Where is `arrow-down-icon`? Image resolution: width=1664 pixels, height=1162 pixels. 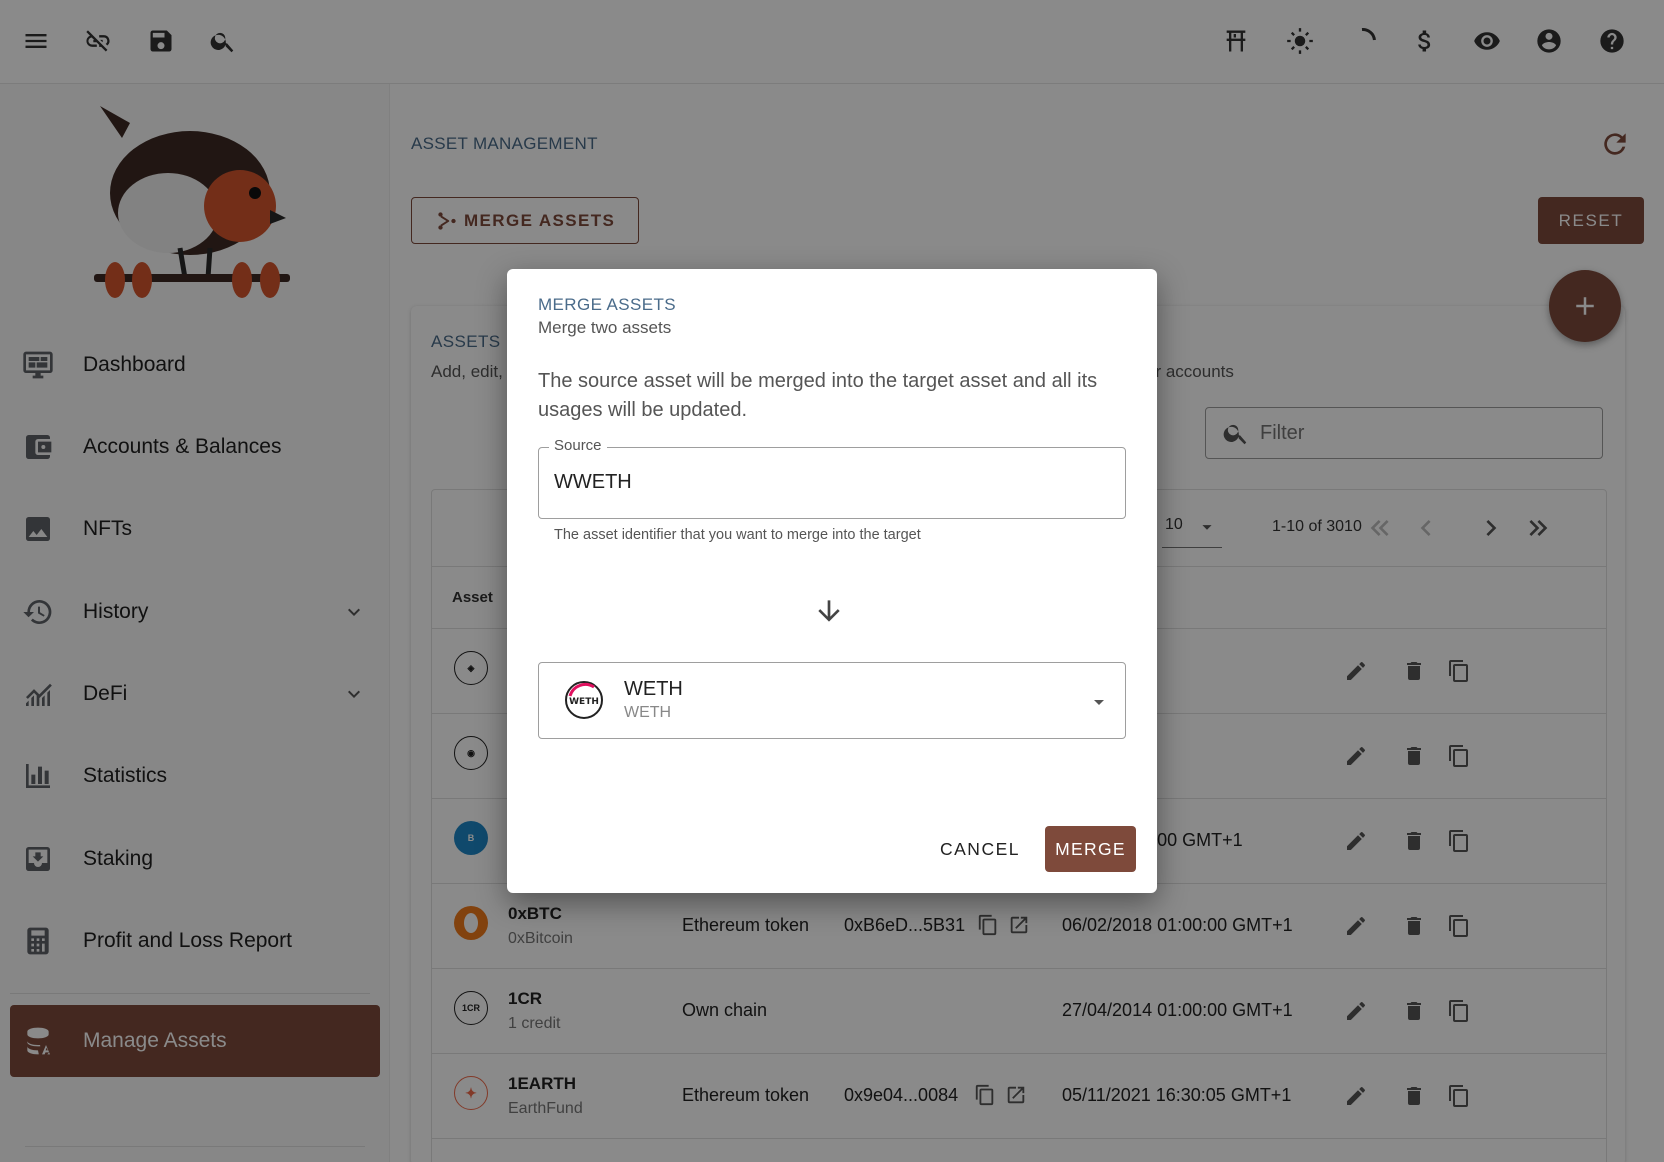 arrow-down-icon is located at coordinates (829, 611).